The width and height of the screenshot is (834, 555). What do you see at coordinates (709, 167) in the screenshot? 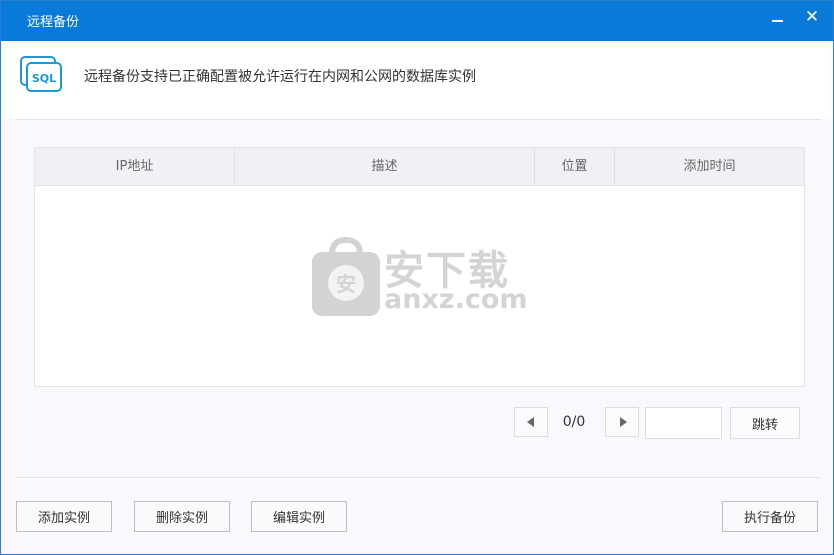
I see `column-header-added-time: 添加时间` at bounding box center [709, 167].